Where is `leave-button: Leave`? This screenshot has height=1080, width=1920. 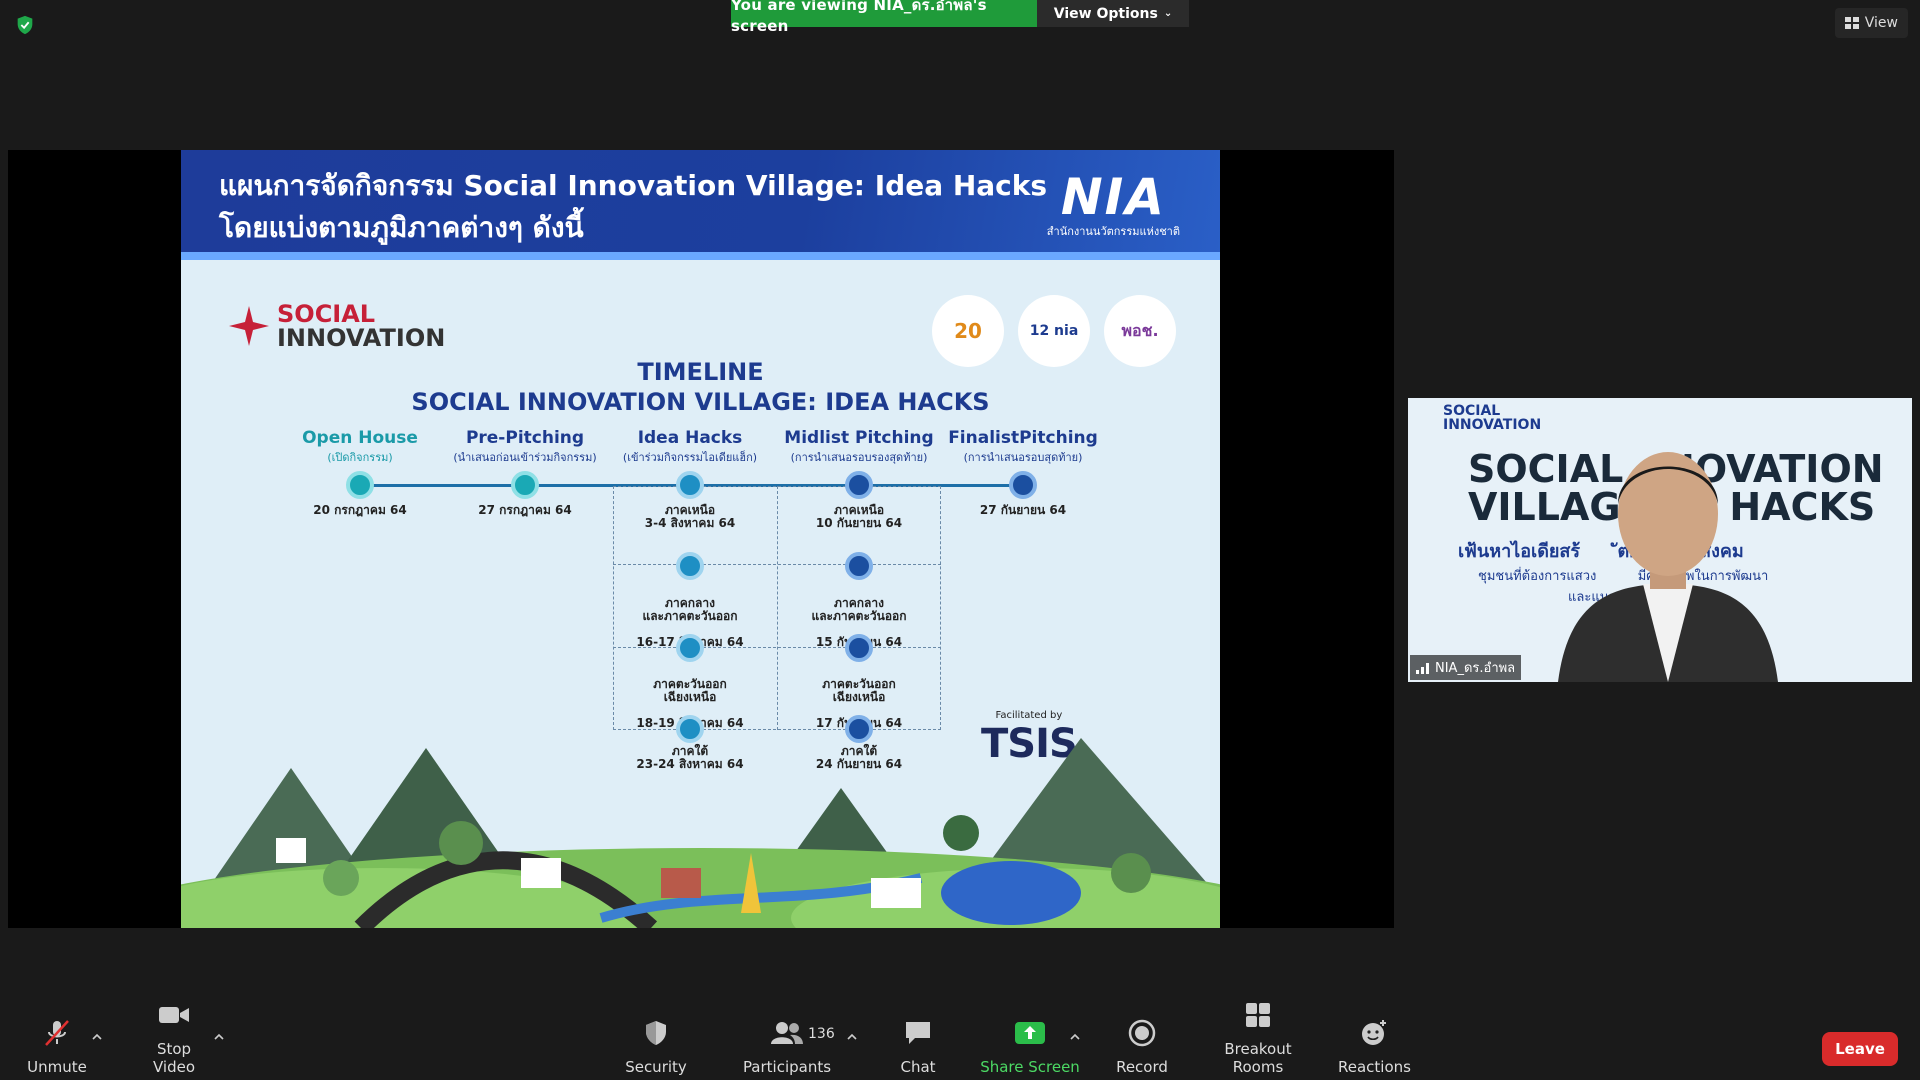 leave-button: Leave is located at coordinates (1860, 1049).